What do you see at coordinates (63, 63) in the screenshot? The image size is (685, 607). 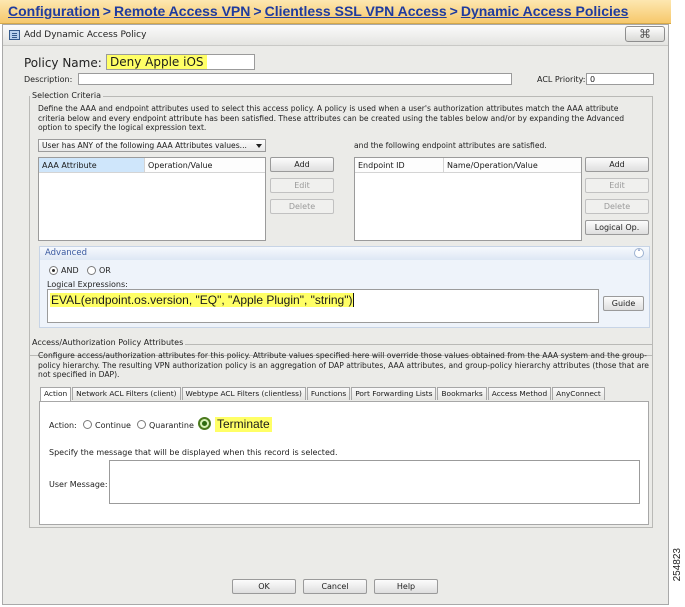 I see `policy-name-label: Policy Name:` at bounding box center [63, 63].